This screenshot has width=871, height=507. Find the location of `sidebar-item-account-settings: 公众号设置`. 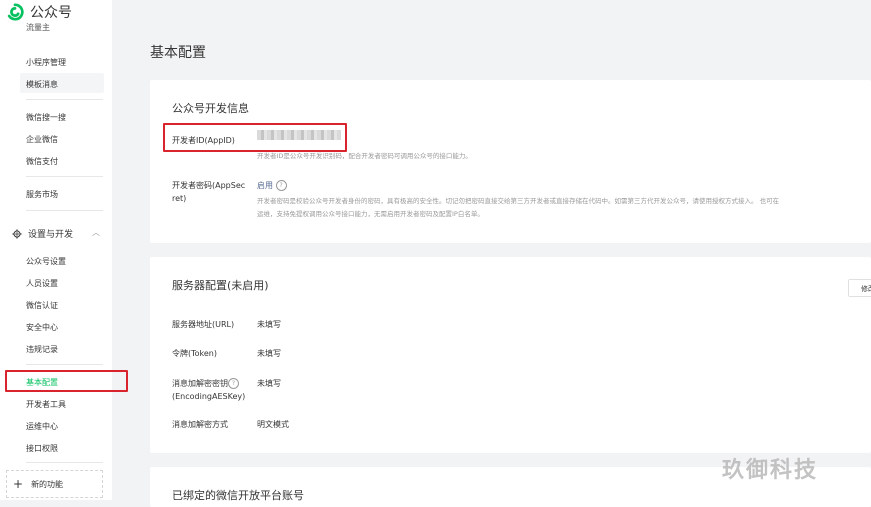

sidebar-item-account-settings: 公众号设置 is located at coordinates (46, 261).